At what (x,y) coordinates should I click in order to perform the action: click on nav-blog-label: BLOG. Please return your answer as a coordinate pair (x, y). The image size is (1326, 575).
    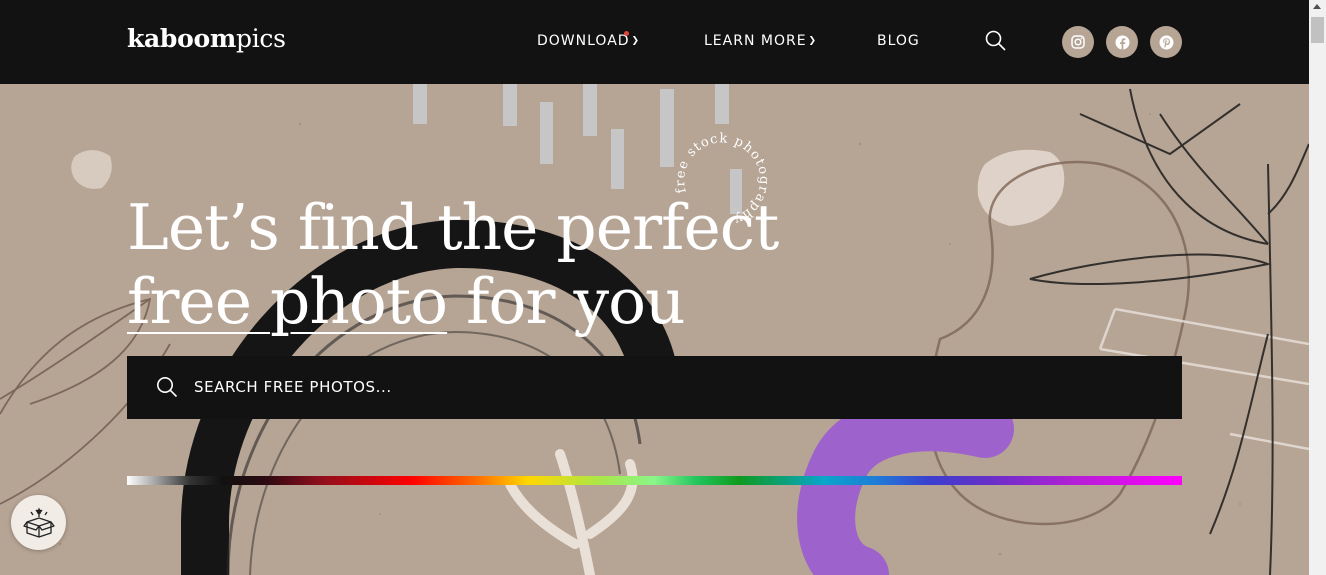
    Looking at the image, I should click on (898, 41).